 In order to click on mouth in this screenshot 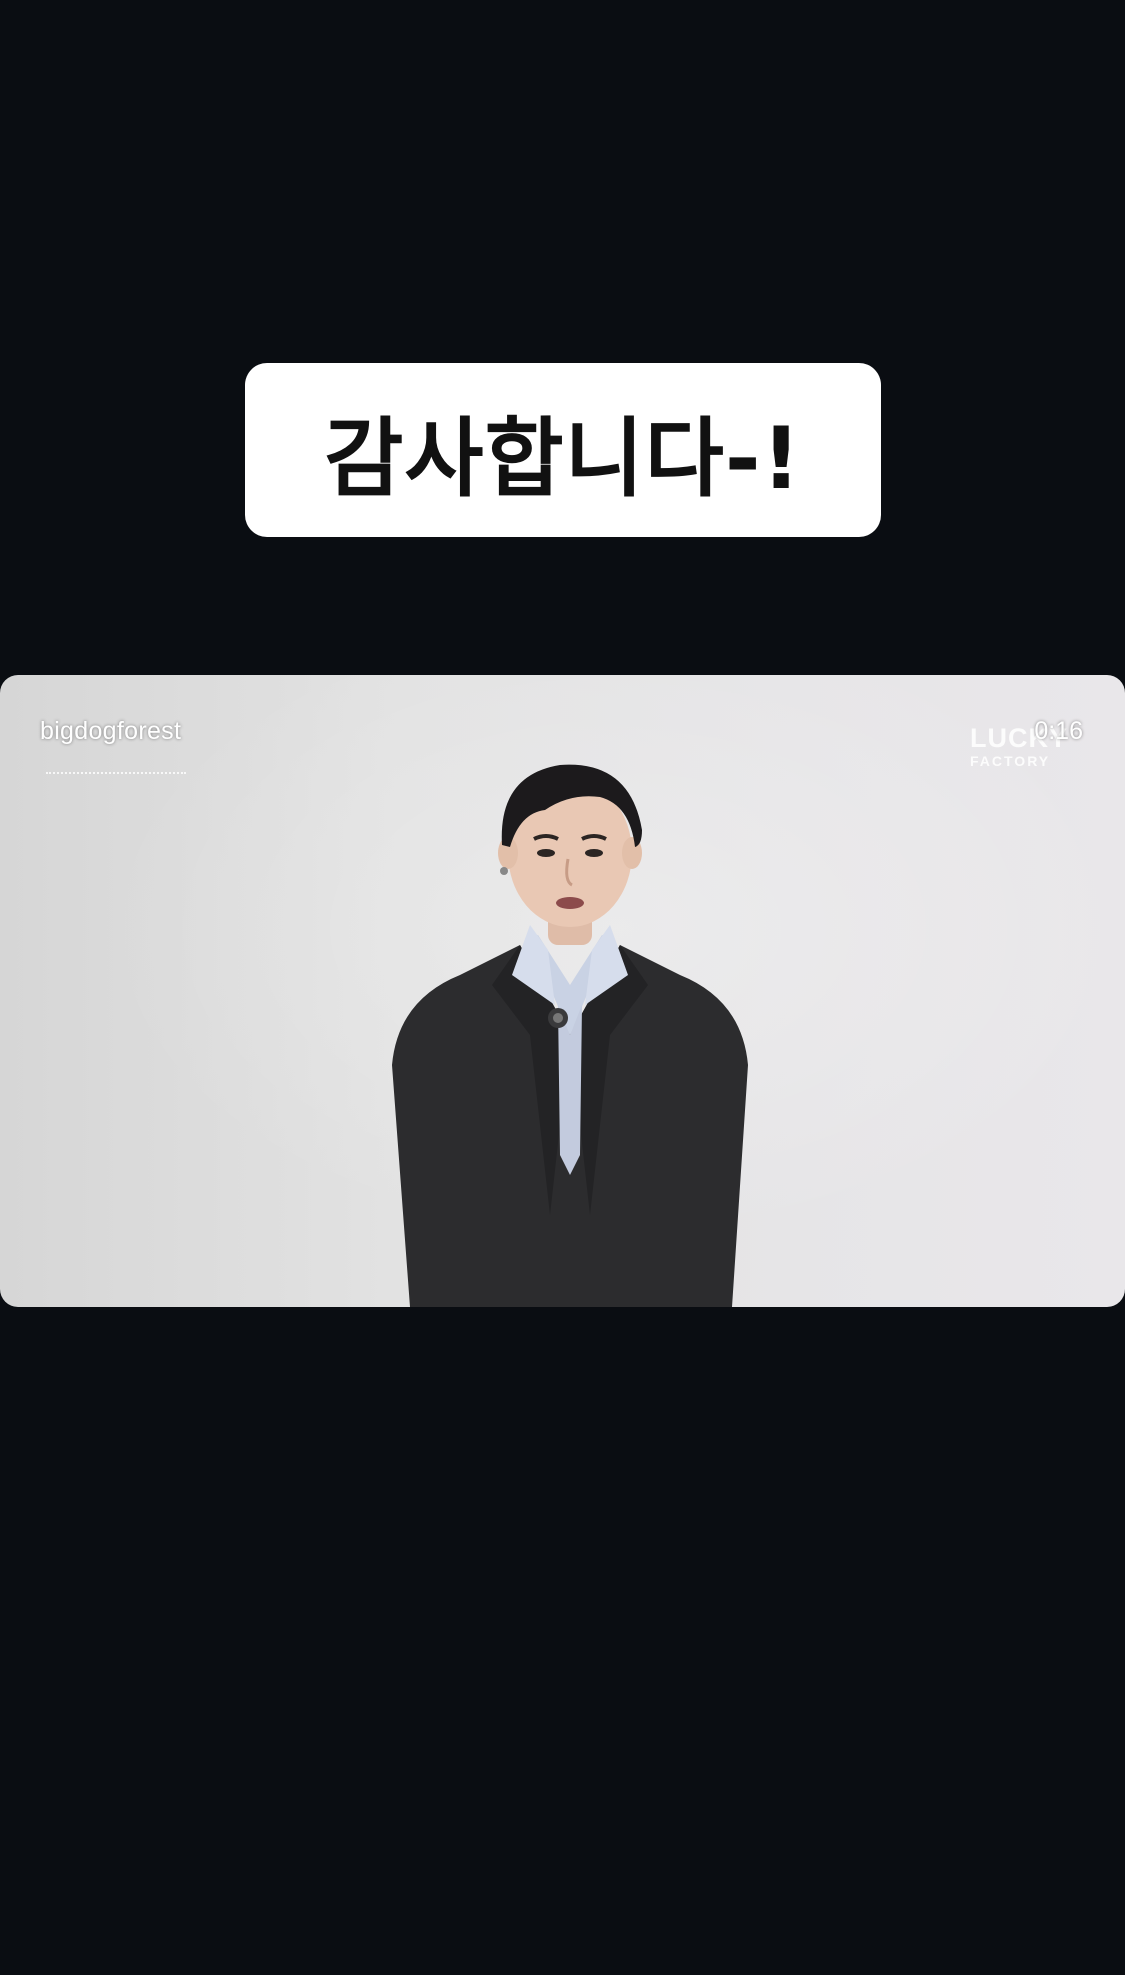, I will do `click(570, 903)`.